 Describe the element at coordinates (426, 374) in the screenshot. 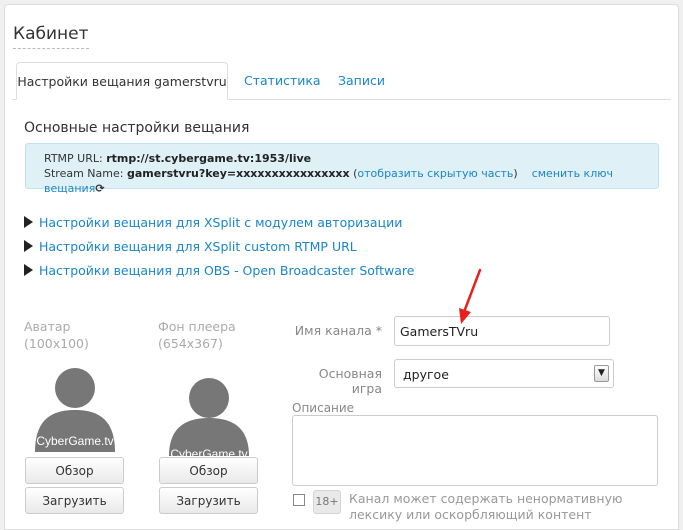

I see `main-game-value: другое` at that location.